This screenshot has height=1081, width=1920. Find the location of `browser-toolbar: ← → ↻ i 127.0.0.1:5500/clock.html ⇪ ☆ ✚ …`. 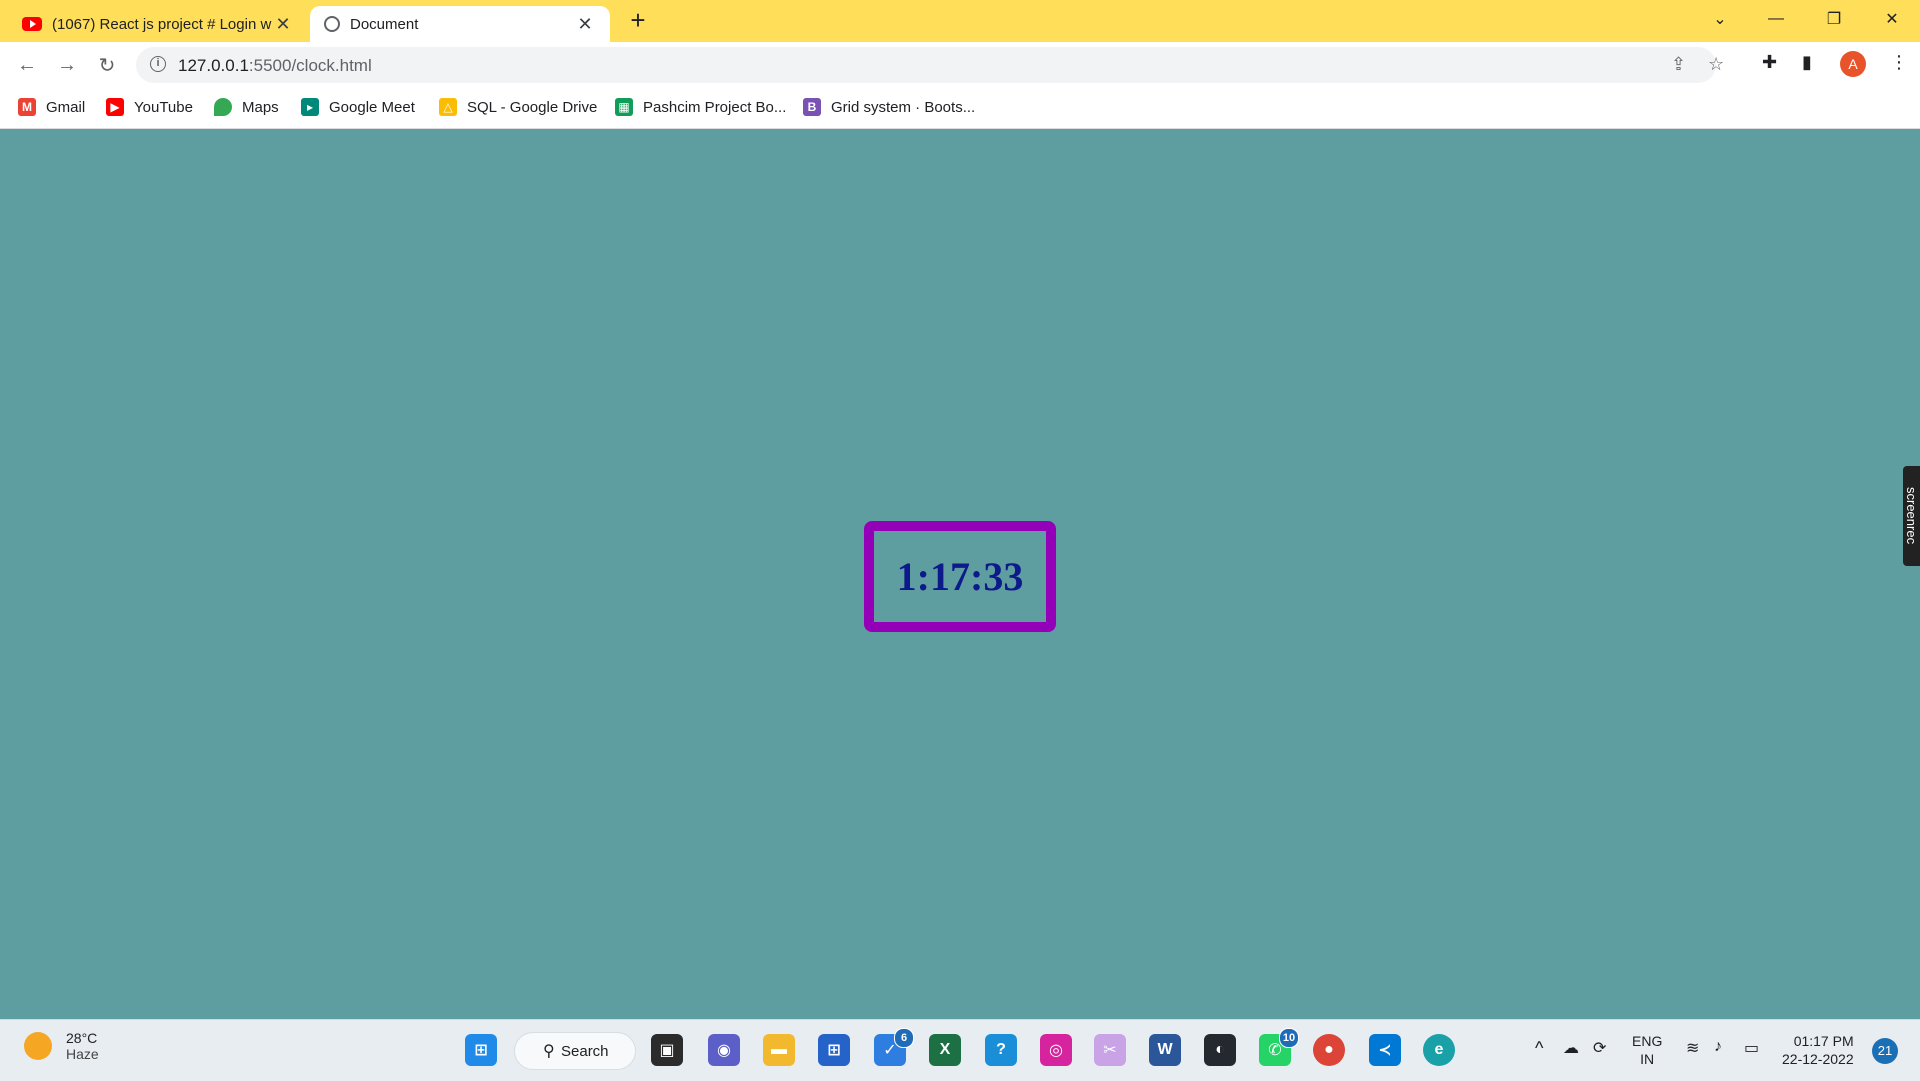

browser-toolbar: ← → ↻ i 127.0.0.1:5500/clock.html ⇪ ☆ ✚ … is located at coordinates (960, 65).